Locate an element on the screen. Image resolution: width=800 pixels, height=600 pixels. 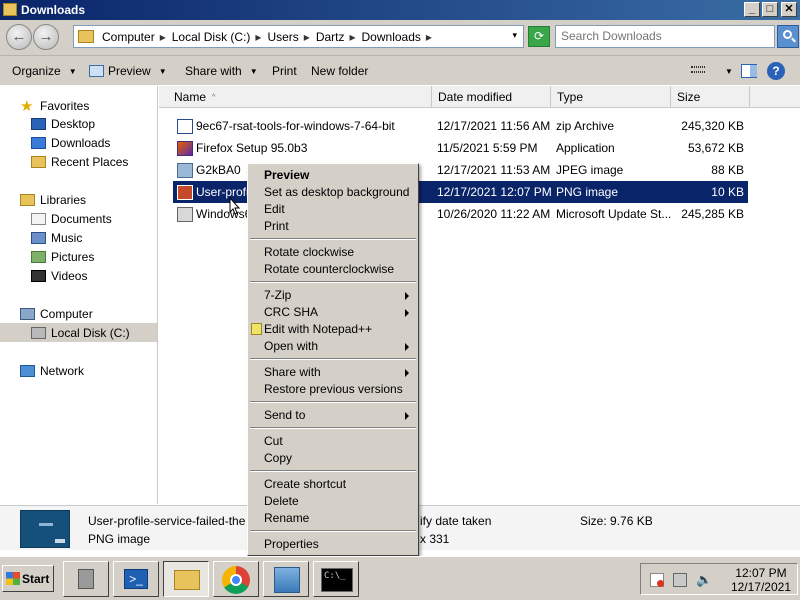
submenu-arrow-icon is located at coordinates (407, 313).